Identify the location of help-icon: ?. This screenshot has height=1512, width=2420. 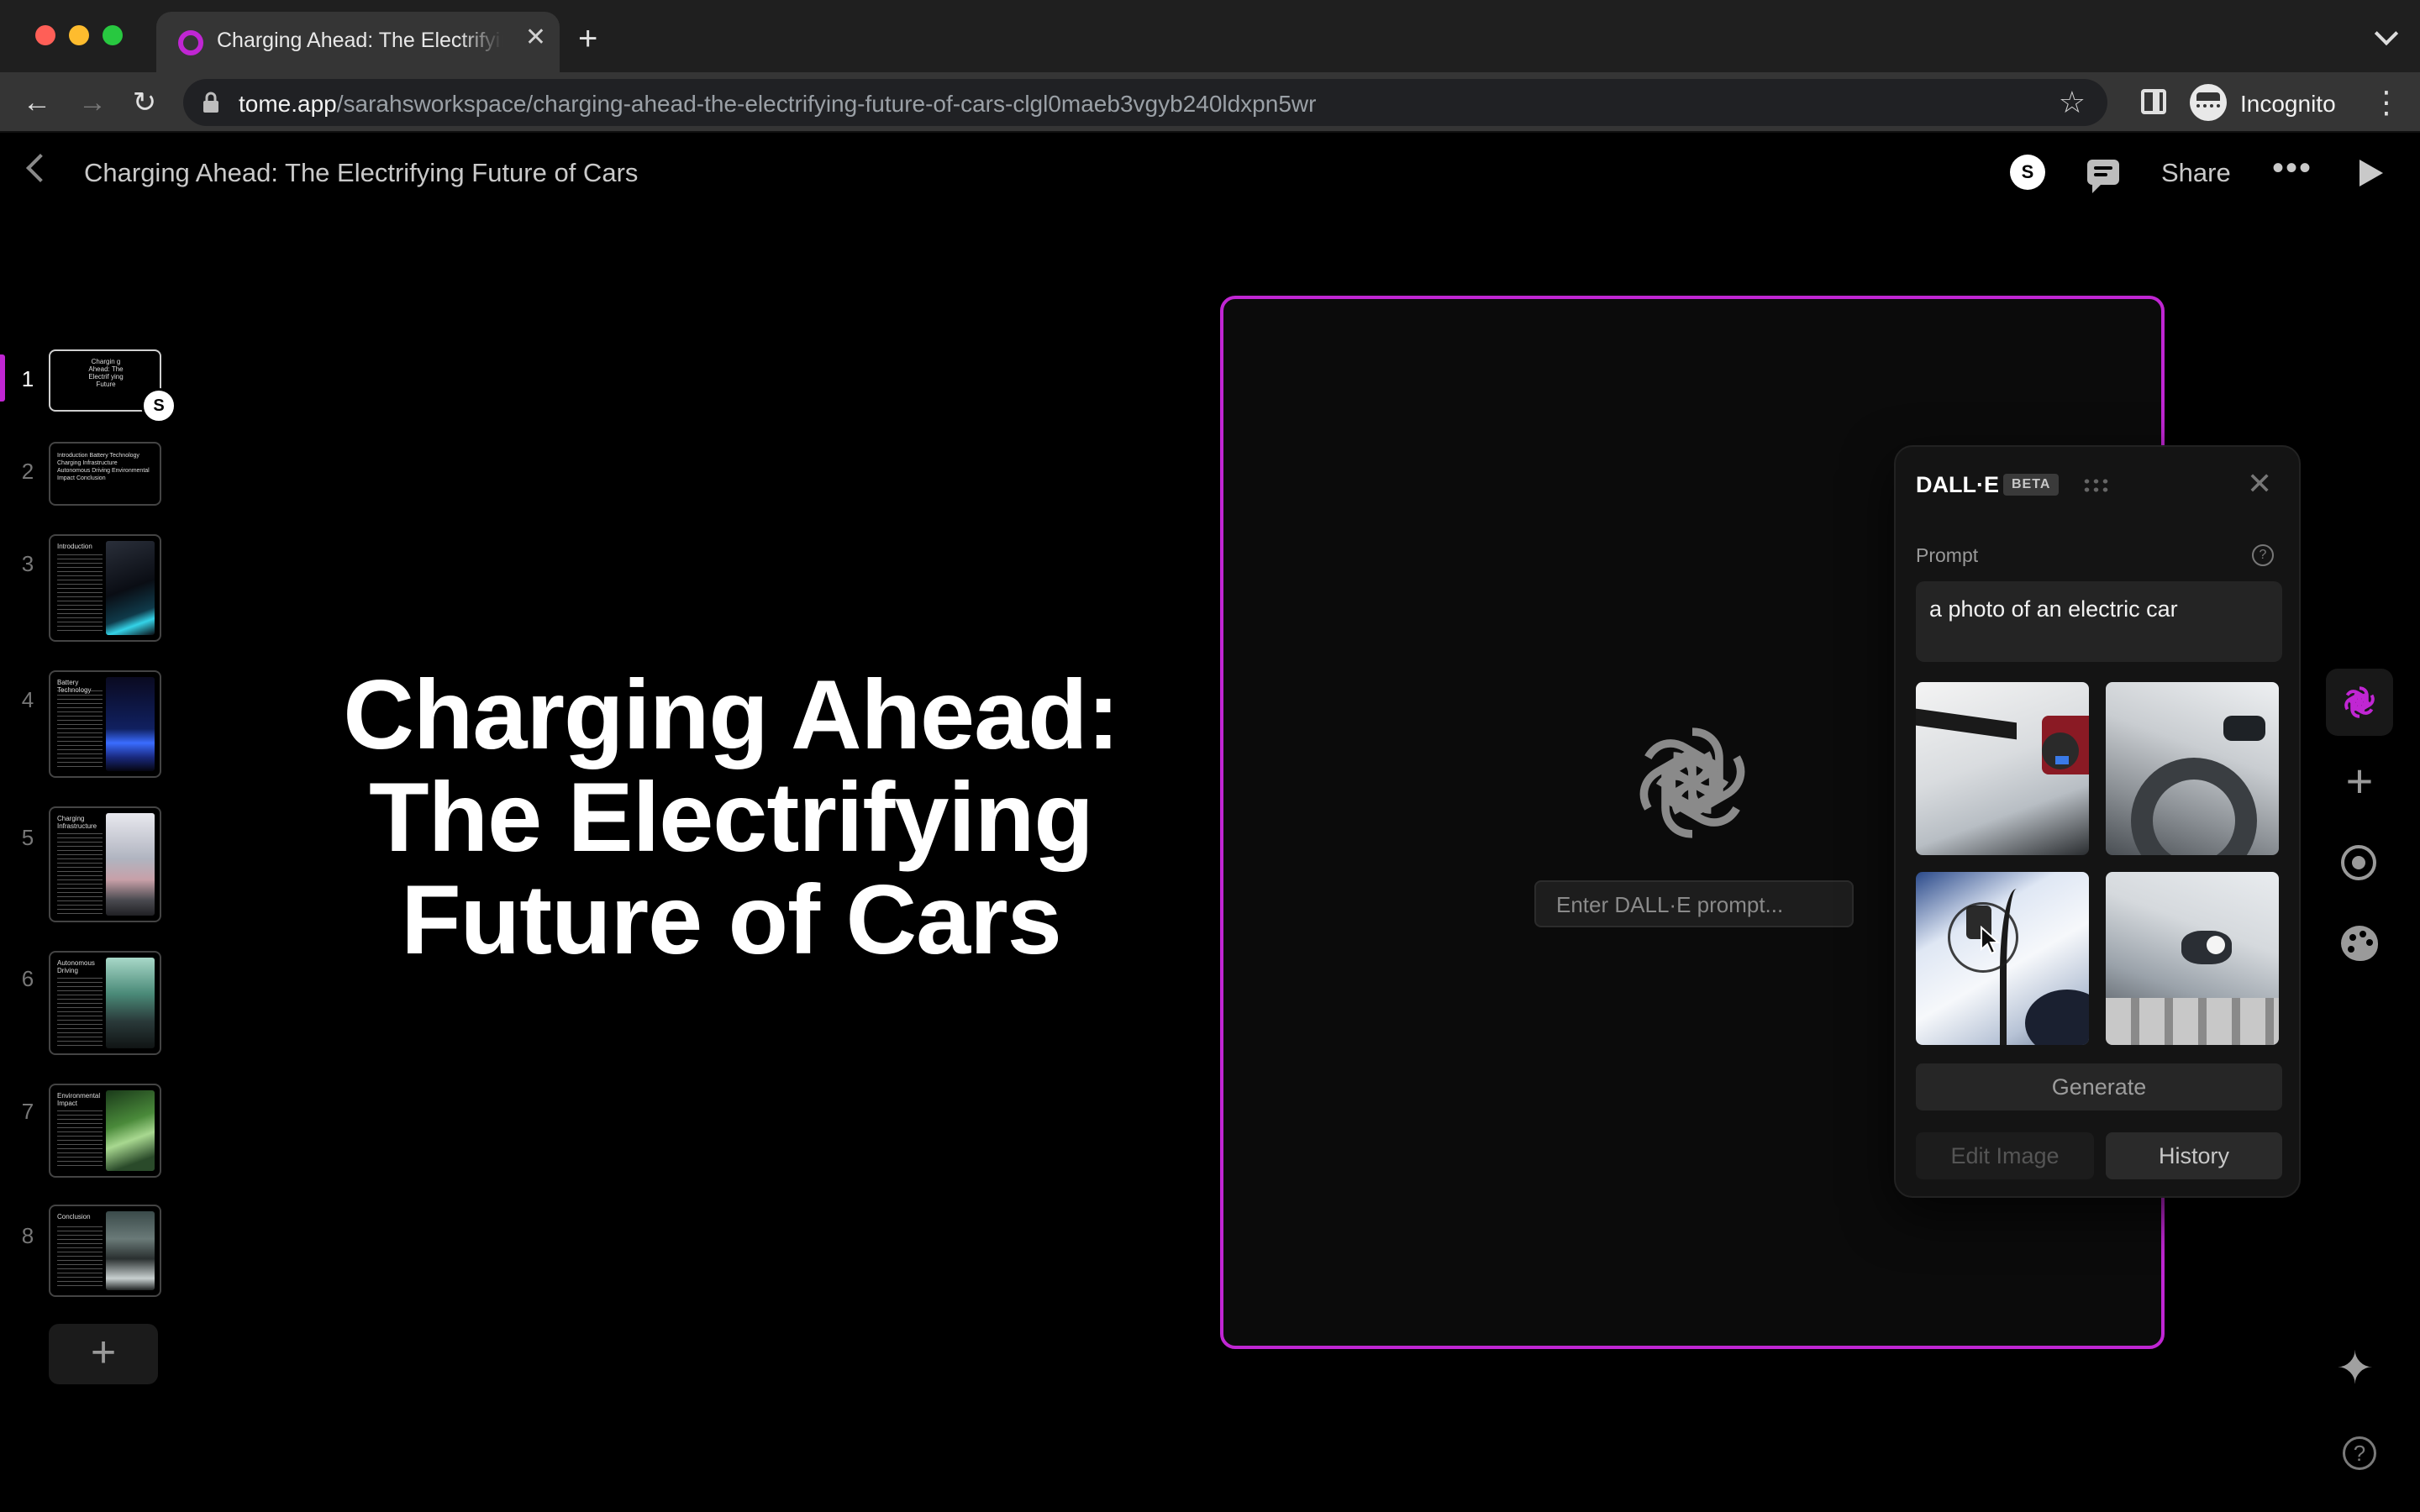
(2359, 1453).